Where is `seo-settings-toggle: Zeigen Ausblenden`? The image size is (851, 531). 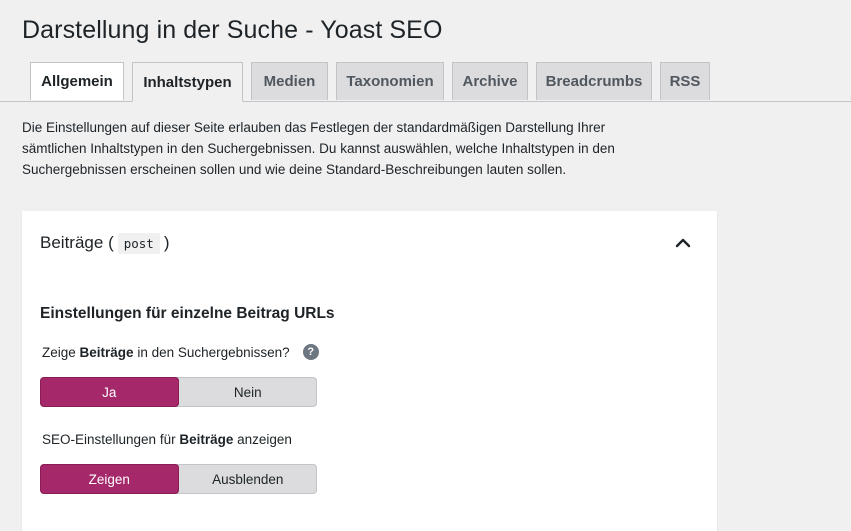
seo-settings-toggle: Zeigen Ausblenden is located at coordinates (178, 479).